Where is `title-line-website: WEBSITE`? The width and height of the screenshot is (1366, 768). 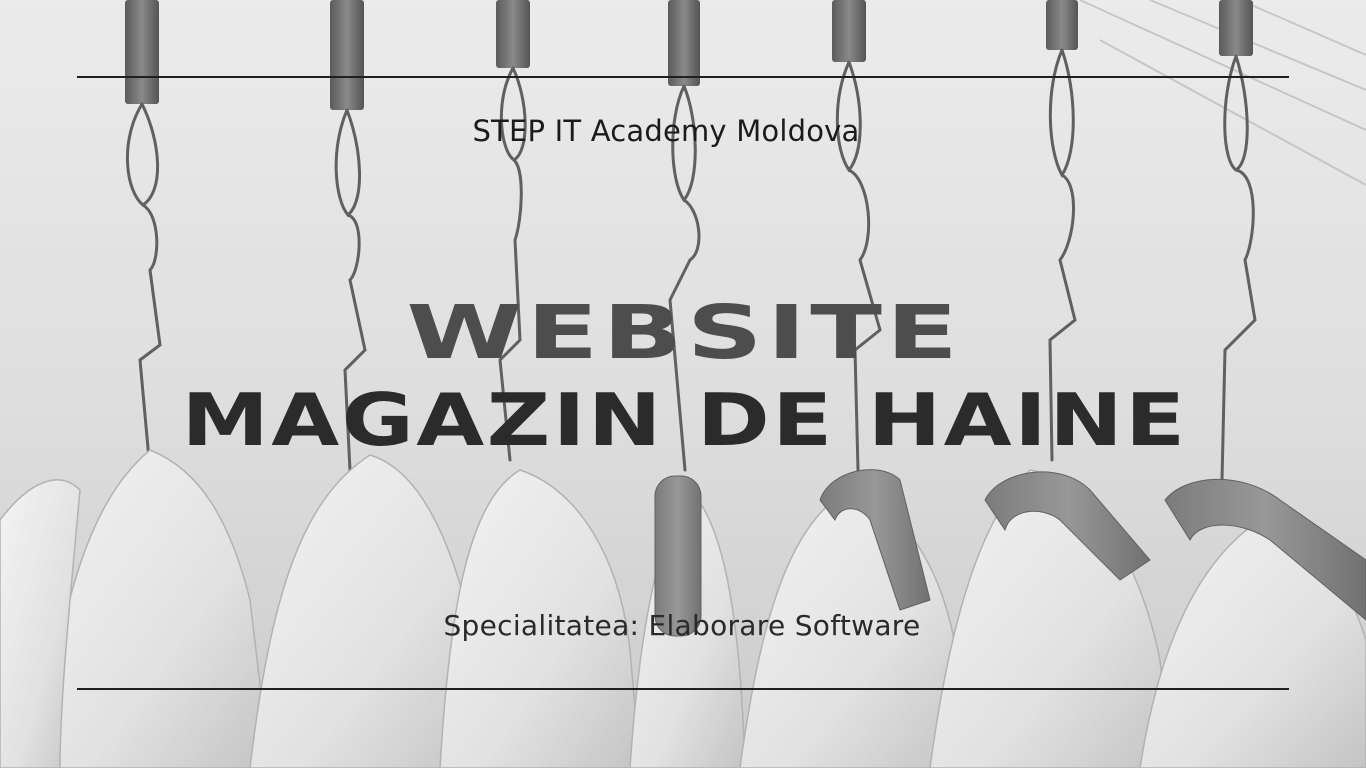
title-line-website: WEBSITE is located at coordinates (684, 333).